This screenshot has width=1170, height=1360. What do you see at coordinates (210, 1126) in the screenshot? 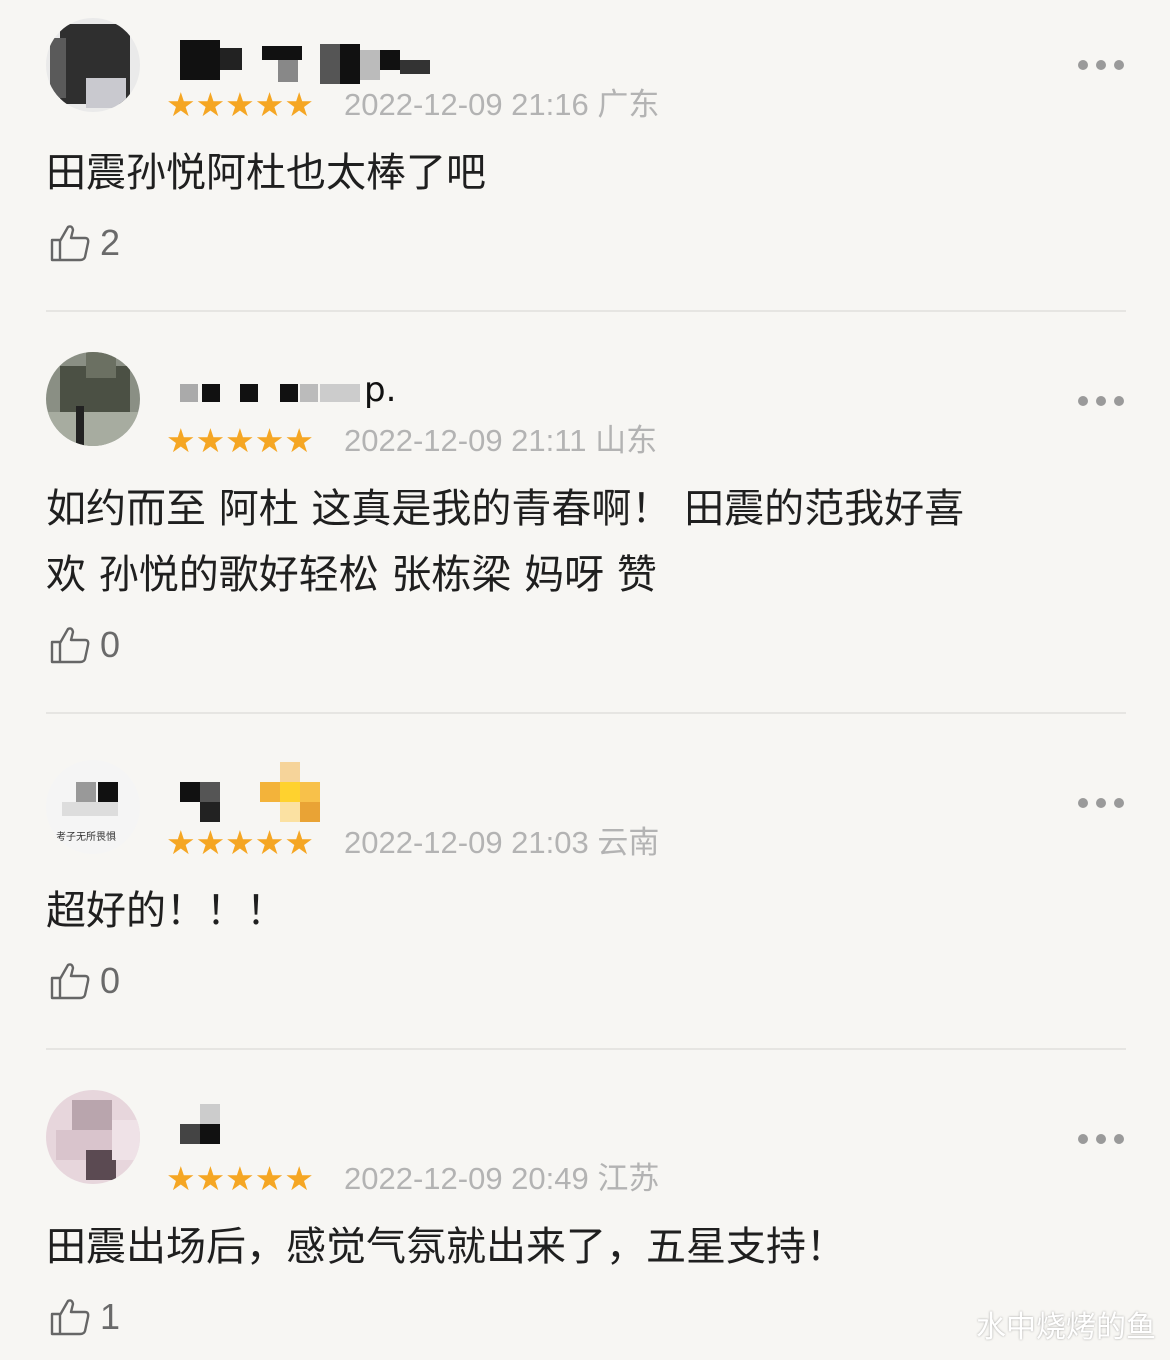
I see `username-masked` at bounding box center [210, 1126].